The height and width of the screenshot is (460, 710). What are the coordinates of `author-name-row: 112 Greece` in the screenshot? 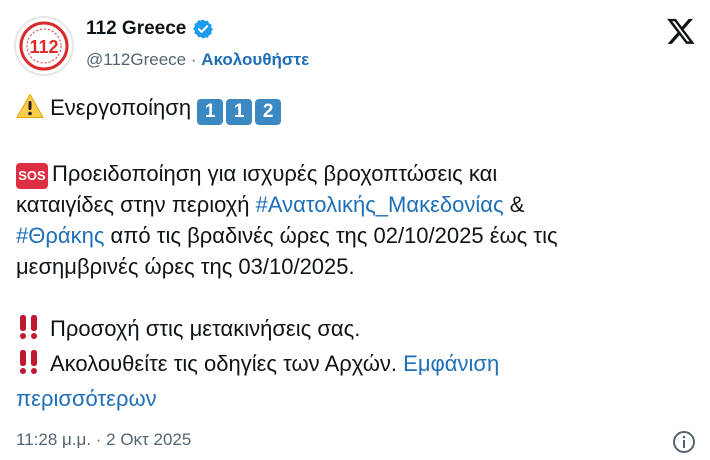 It's located at (150, 29).